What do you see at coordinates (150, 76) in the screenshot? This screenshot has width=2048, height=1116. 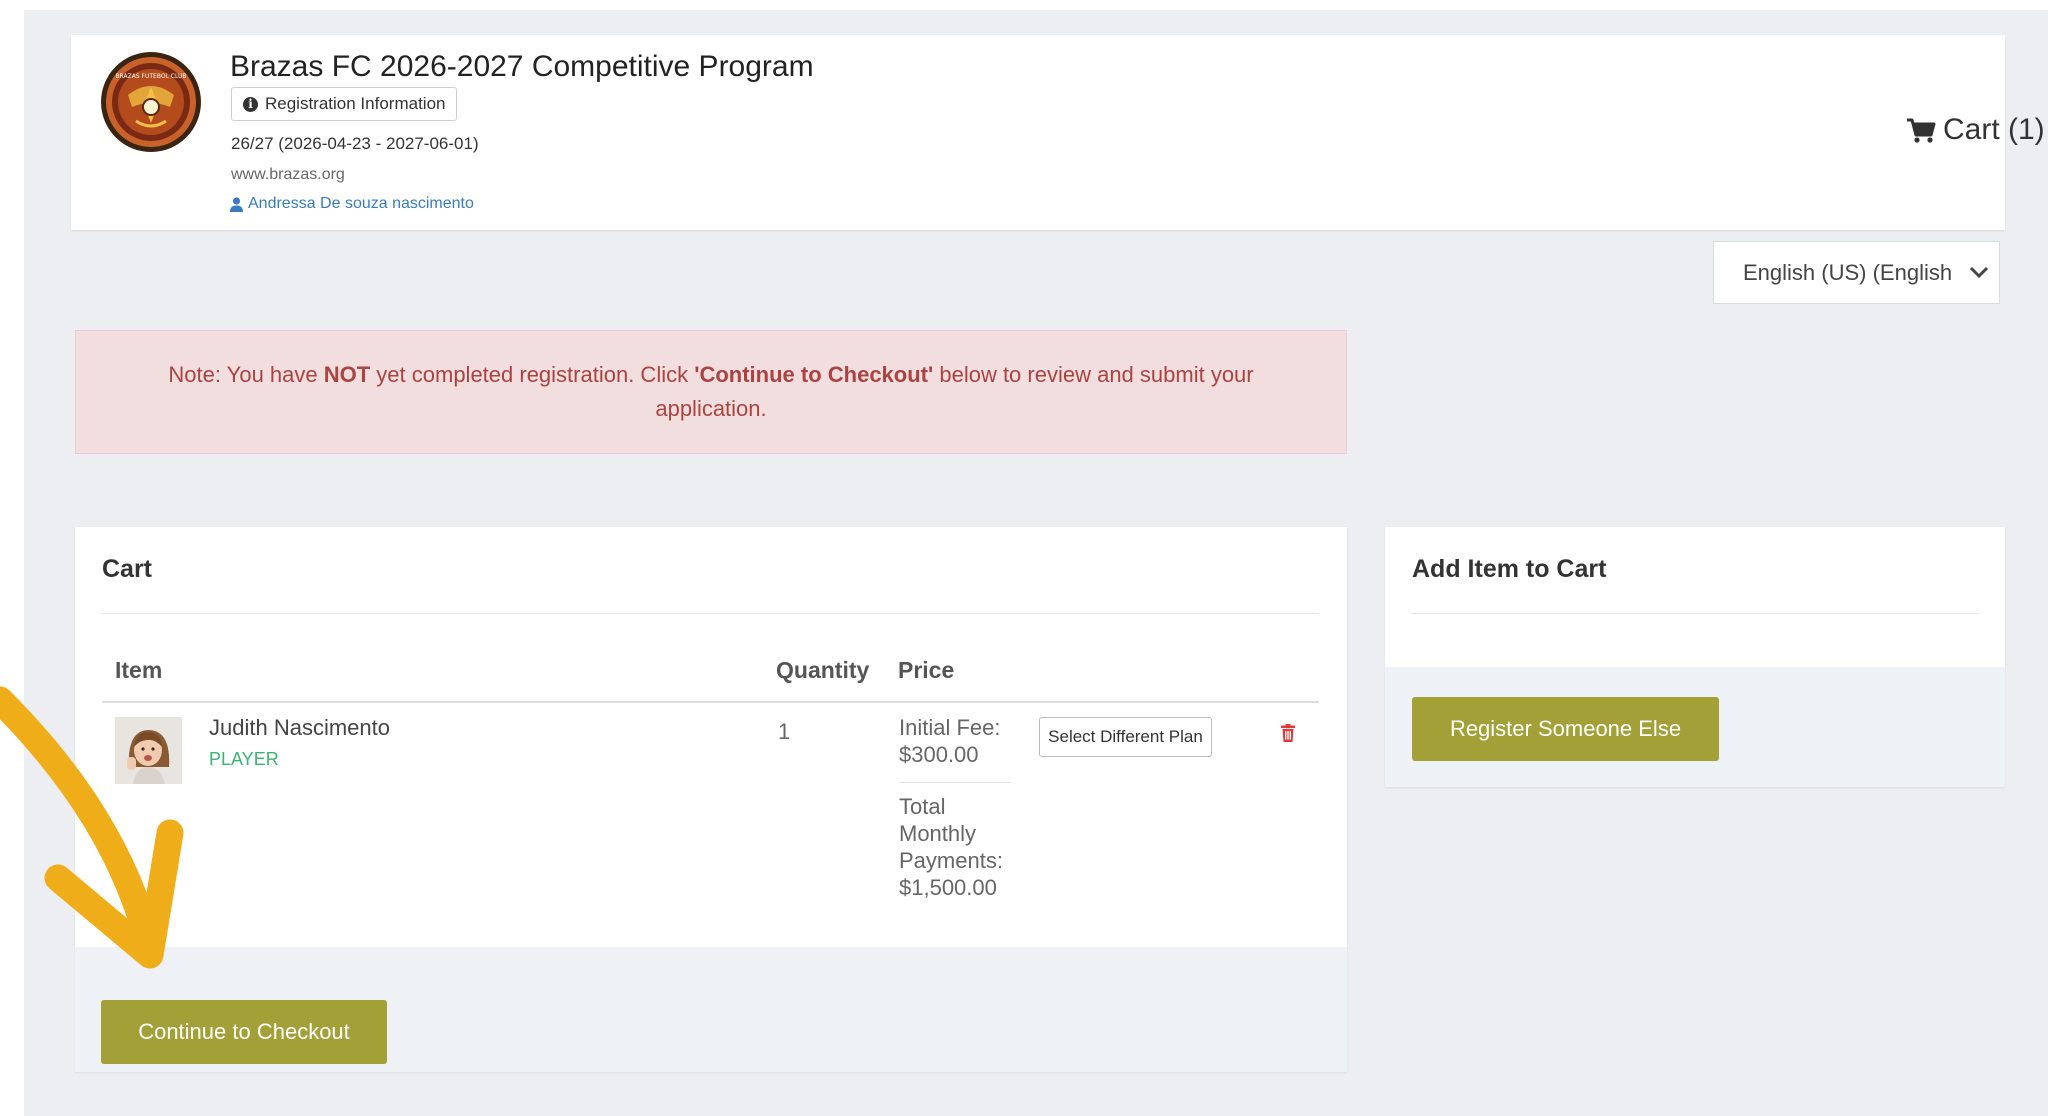 I see `logo-text: BRAZAS FUTEBOL CLUB` at bounding box center [150, 76].